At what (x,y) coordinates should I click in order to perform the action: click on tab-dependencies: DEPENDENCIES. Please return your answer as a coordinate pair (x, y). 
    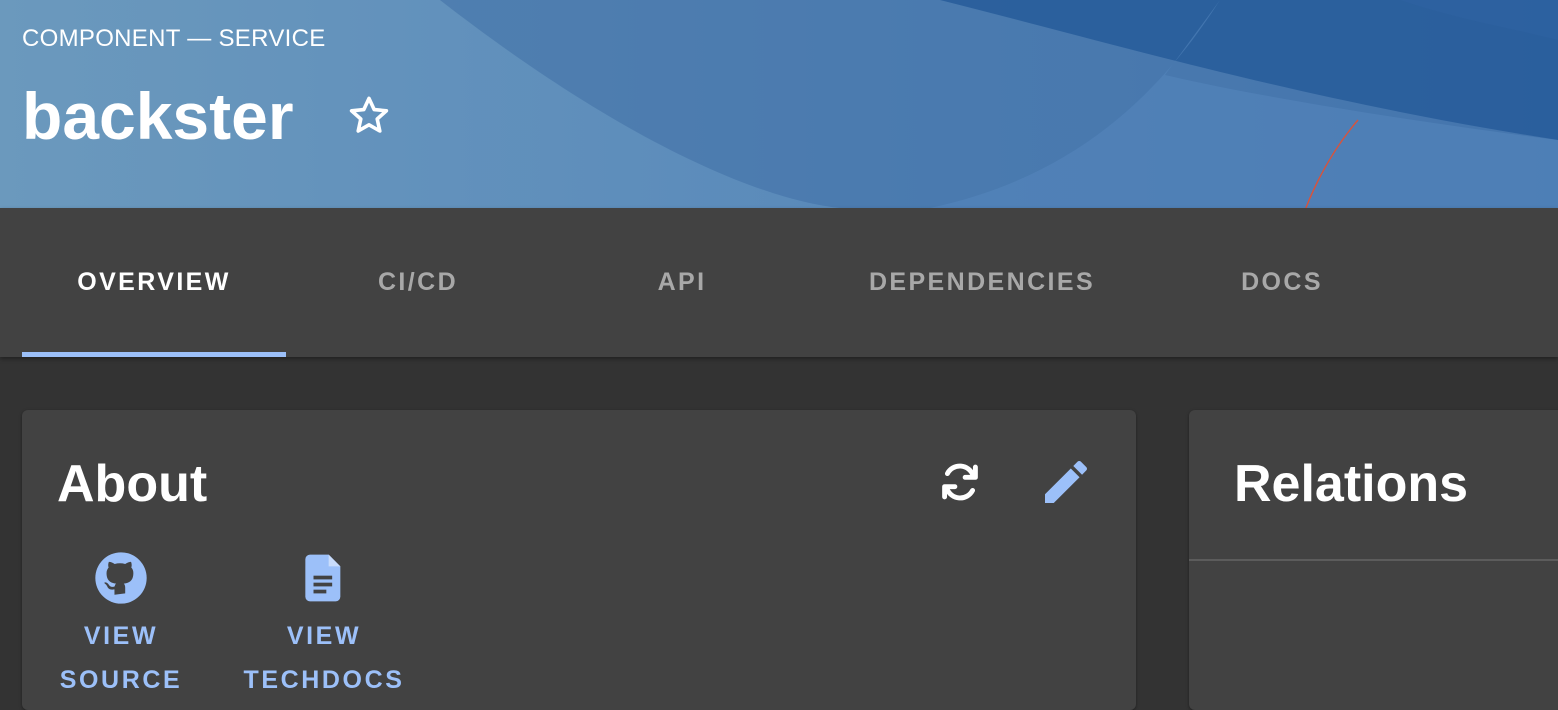
    Looking at the image, I should click on (982, 282).